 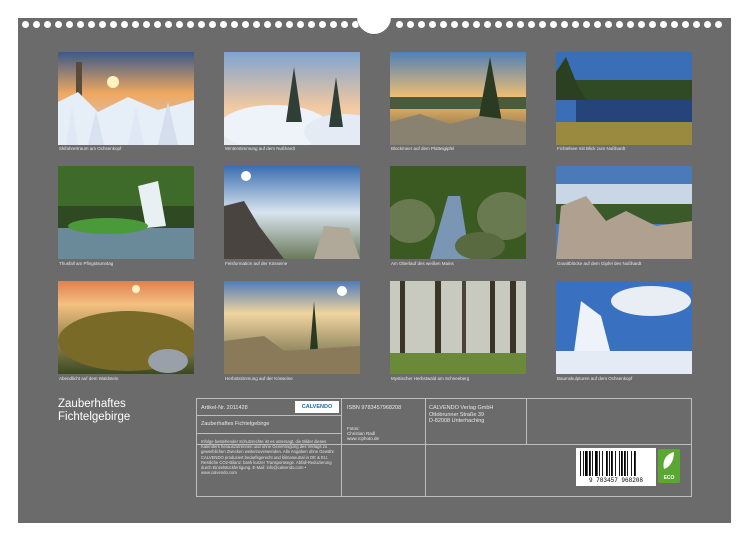 I want to click on caption-10: Herbststimmung auf der Kösseine, so click(x=259, y=378).